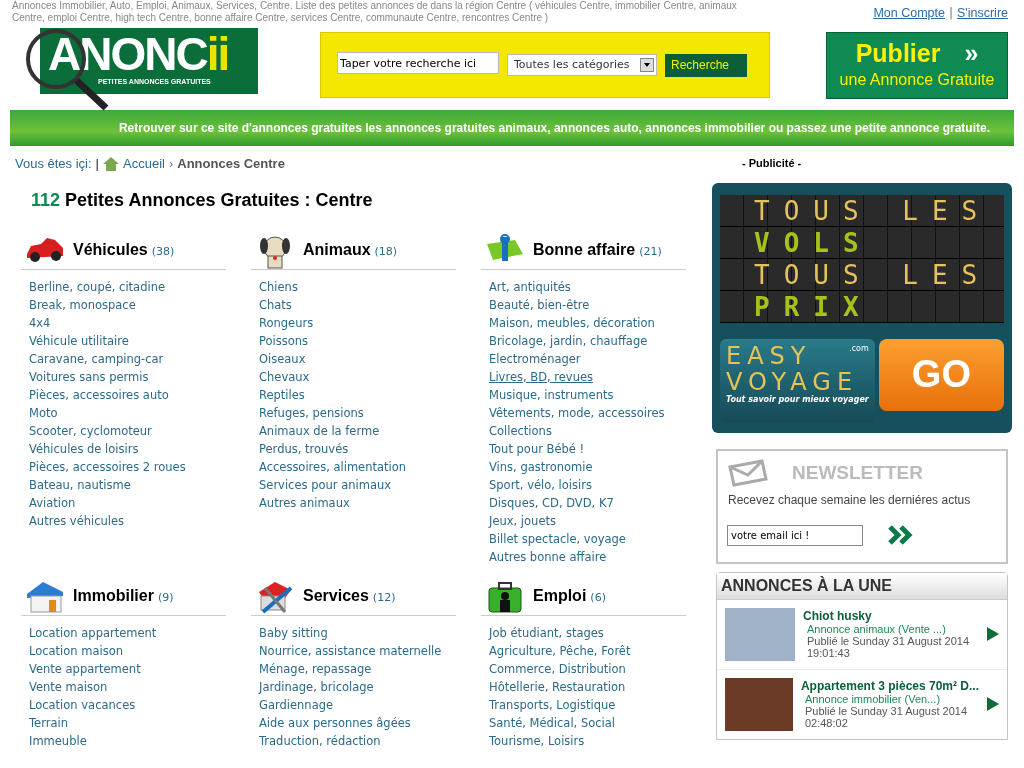 This screenshot has height=768, width=1024. Describe the element at coordinates (111, 164) in the screenshot. I see `home-icon` at that location.